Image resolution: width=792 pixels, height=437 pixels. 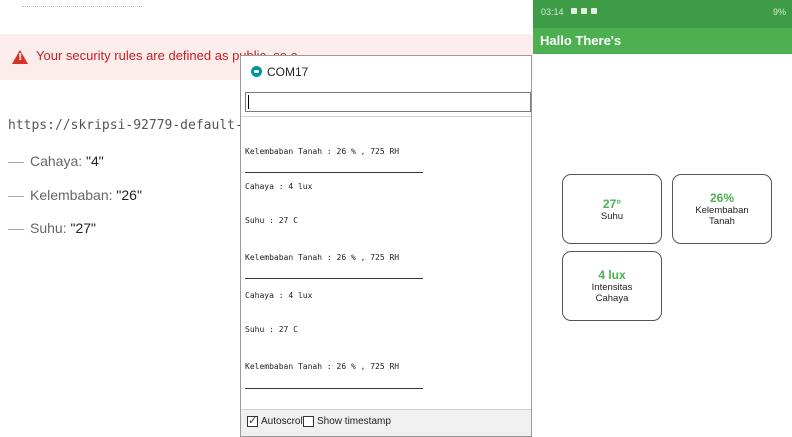 I want to click on serial-port-title: COM17, so click(x=288, y=72).